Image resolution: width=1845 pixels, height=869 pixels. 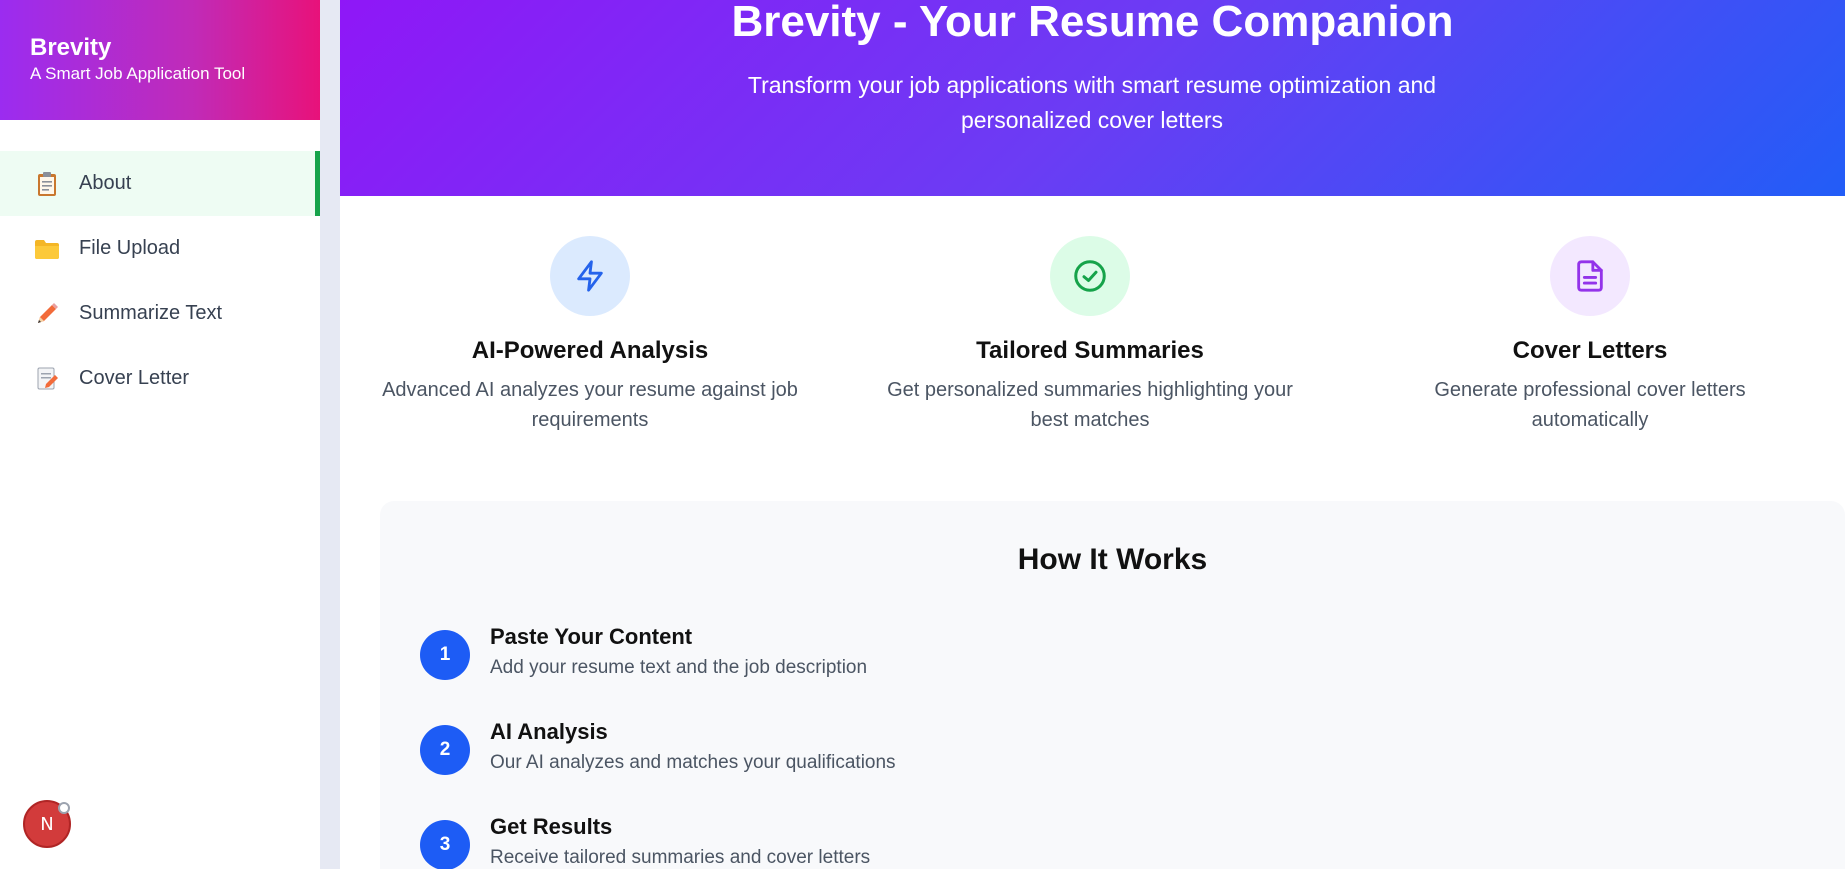 What do you see at coordinates (1090, 276) in the screenshot?
I see `check-circle-icon` at bounding box center [1090, 276].